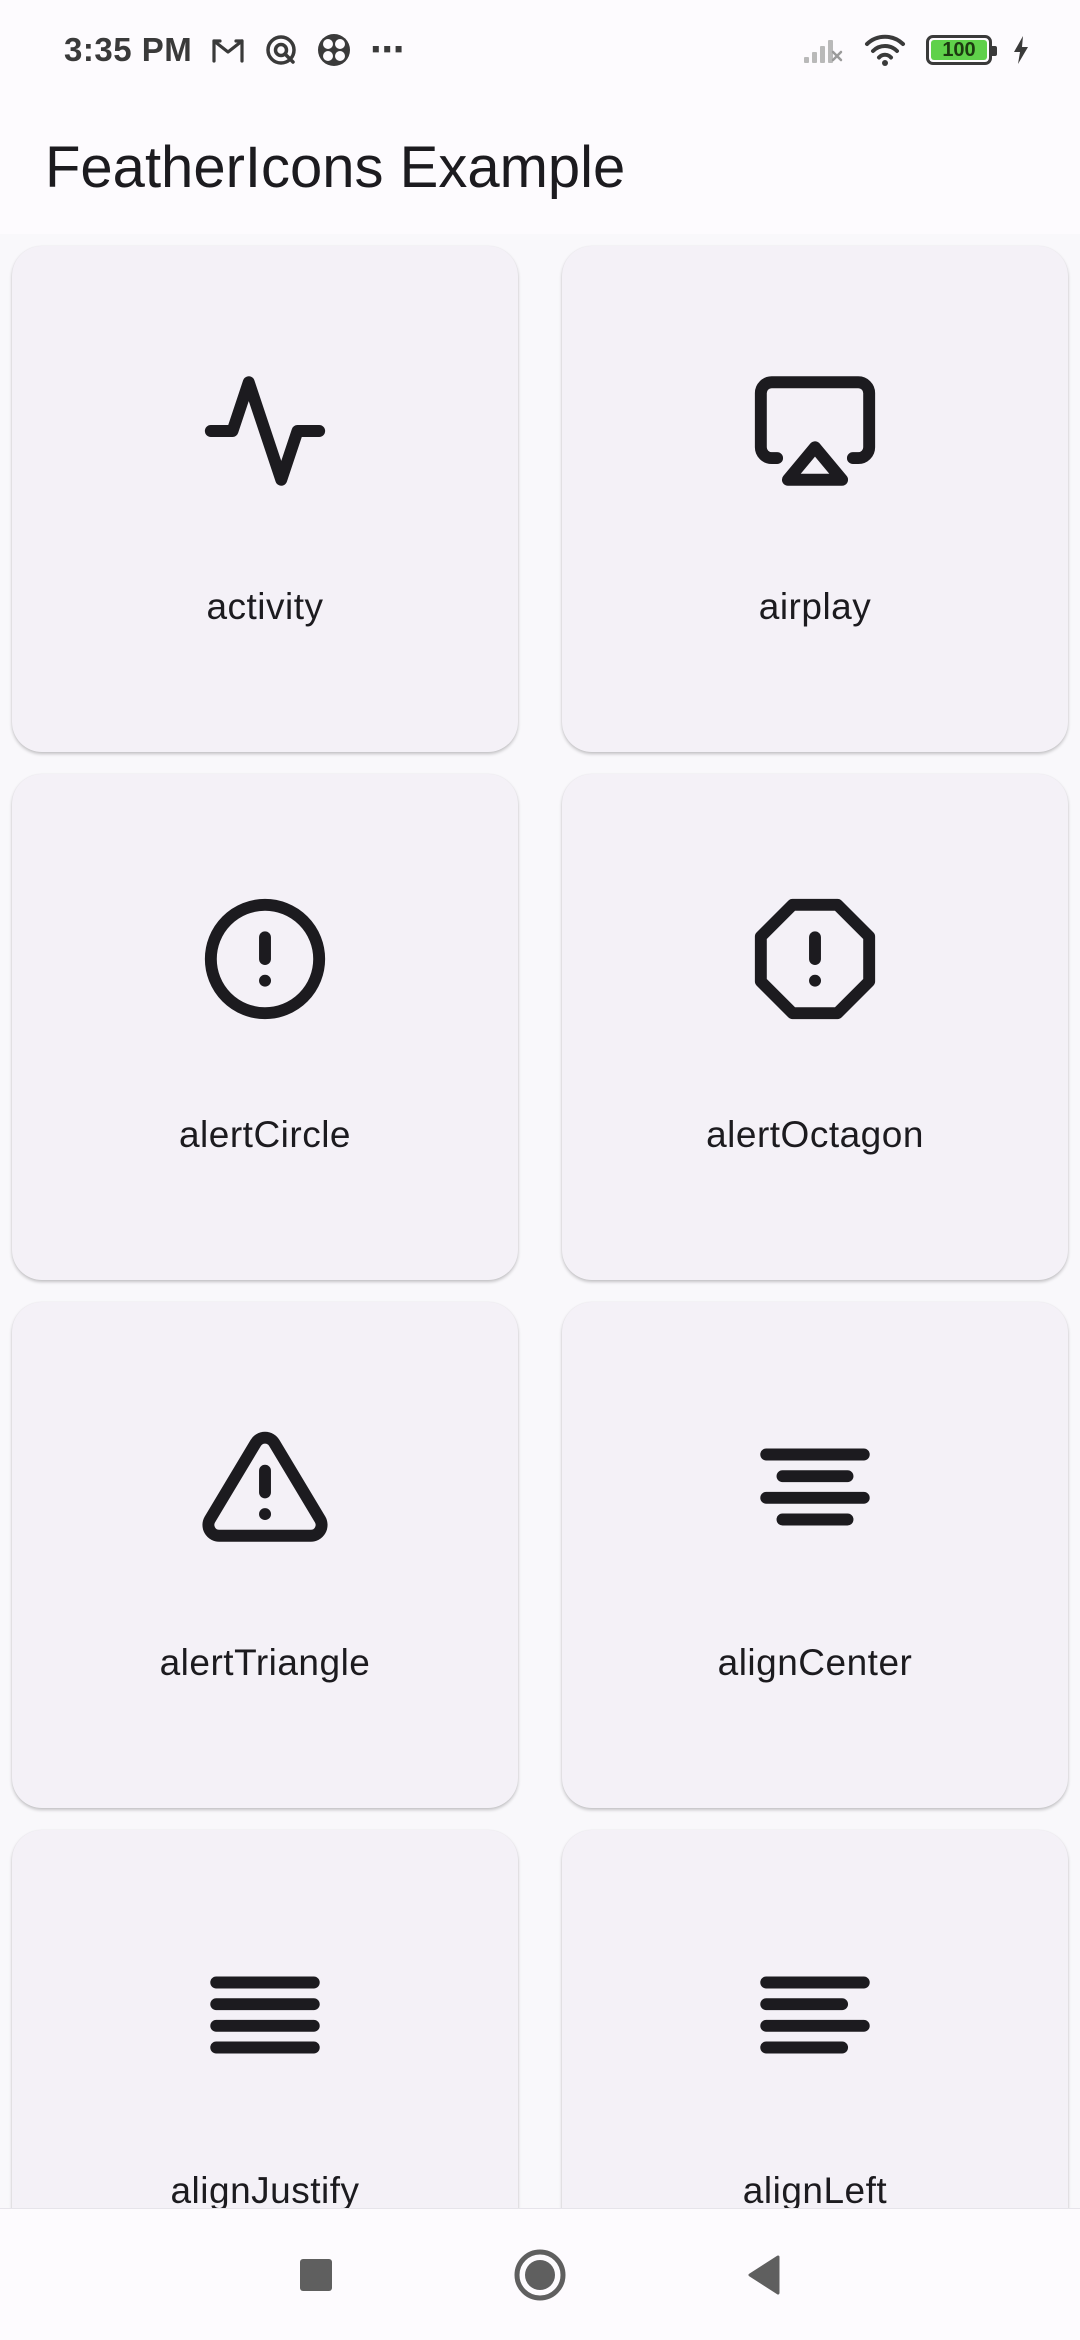  I want to click on home-button, so click(540, 2275).